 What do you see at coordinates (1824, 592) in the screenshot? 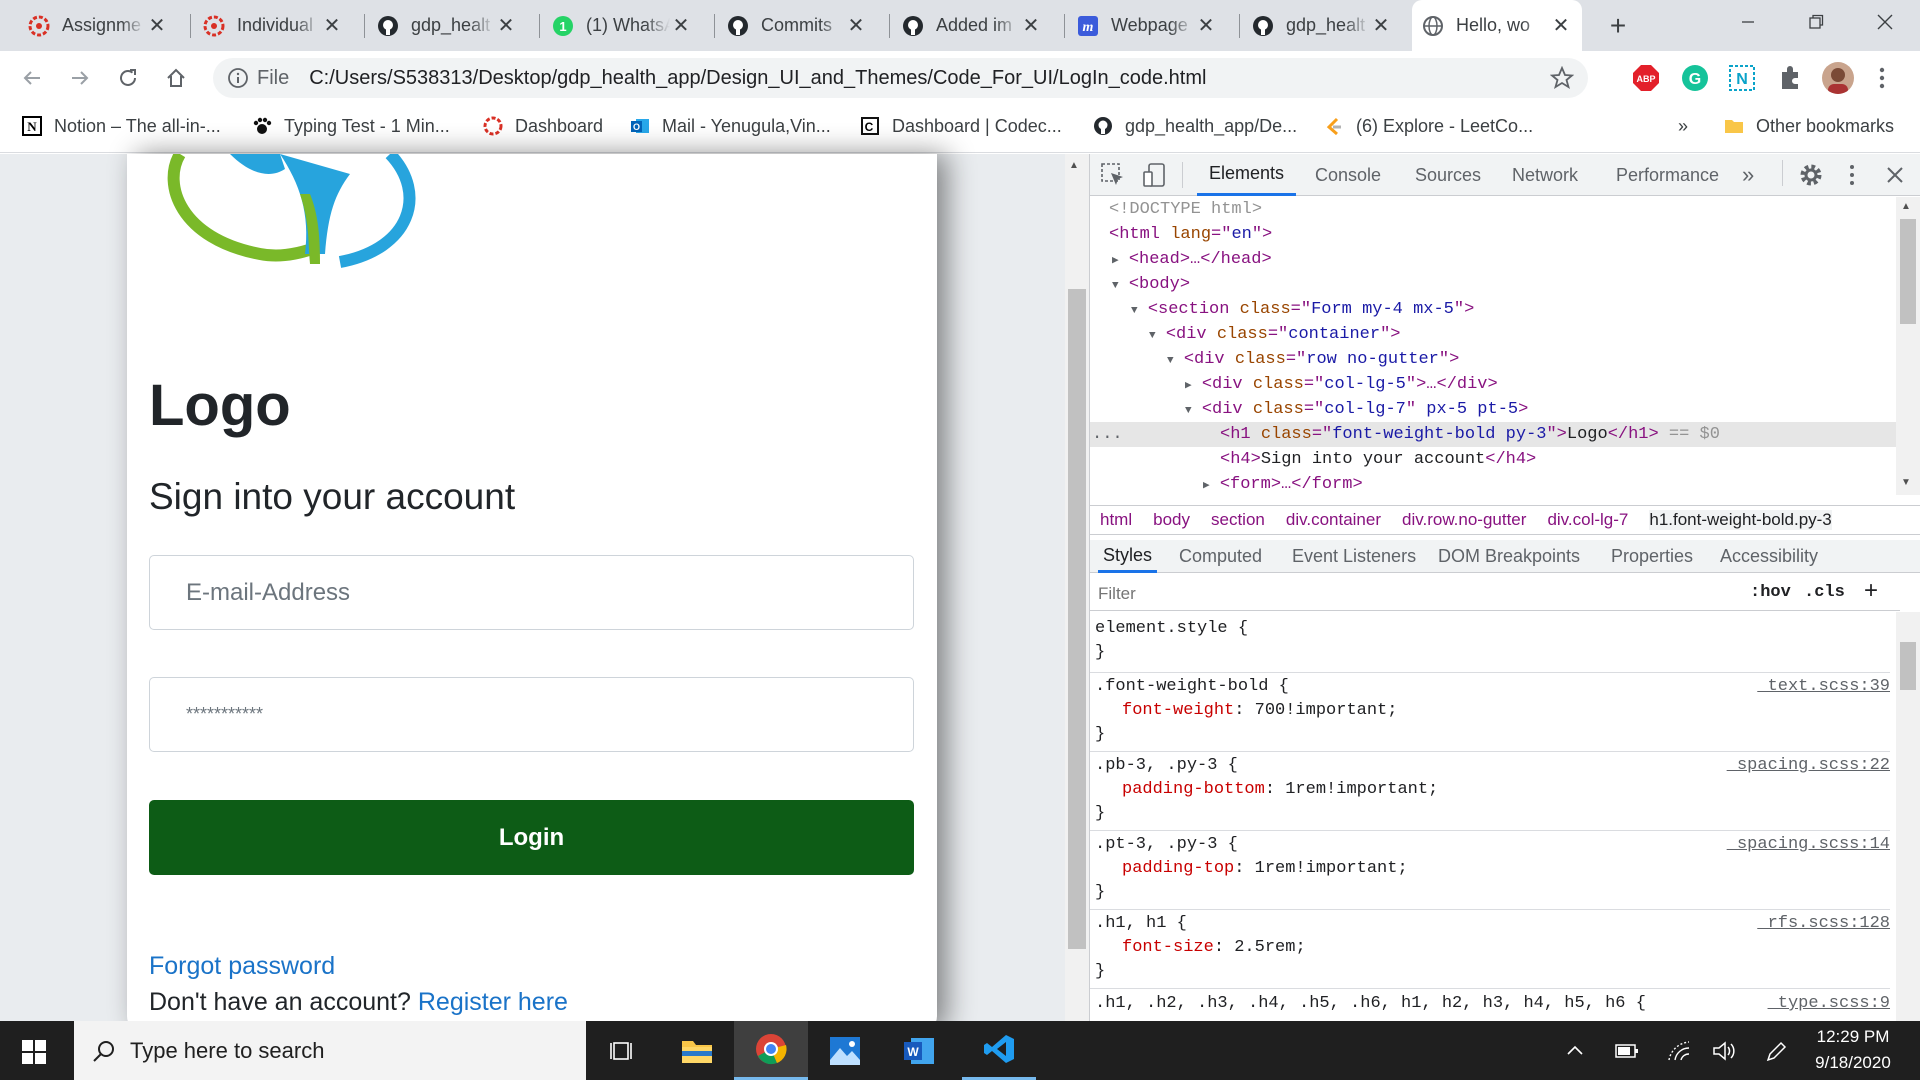
I see `cls-toggle: .cls` at bounding box center [1824, 592].